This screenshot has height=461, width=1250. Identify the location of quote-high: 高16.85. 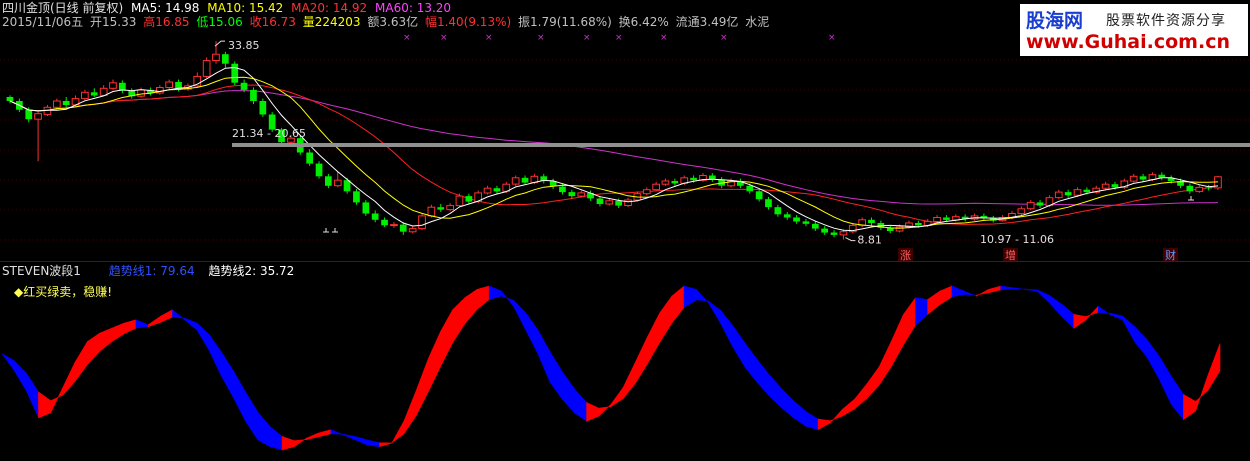
(166, 22).